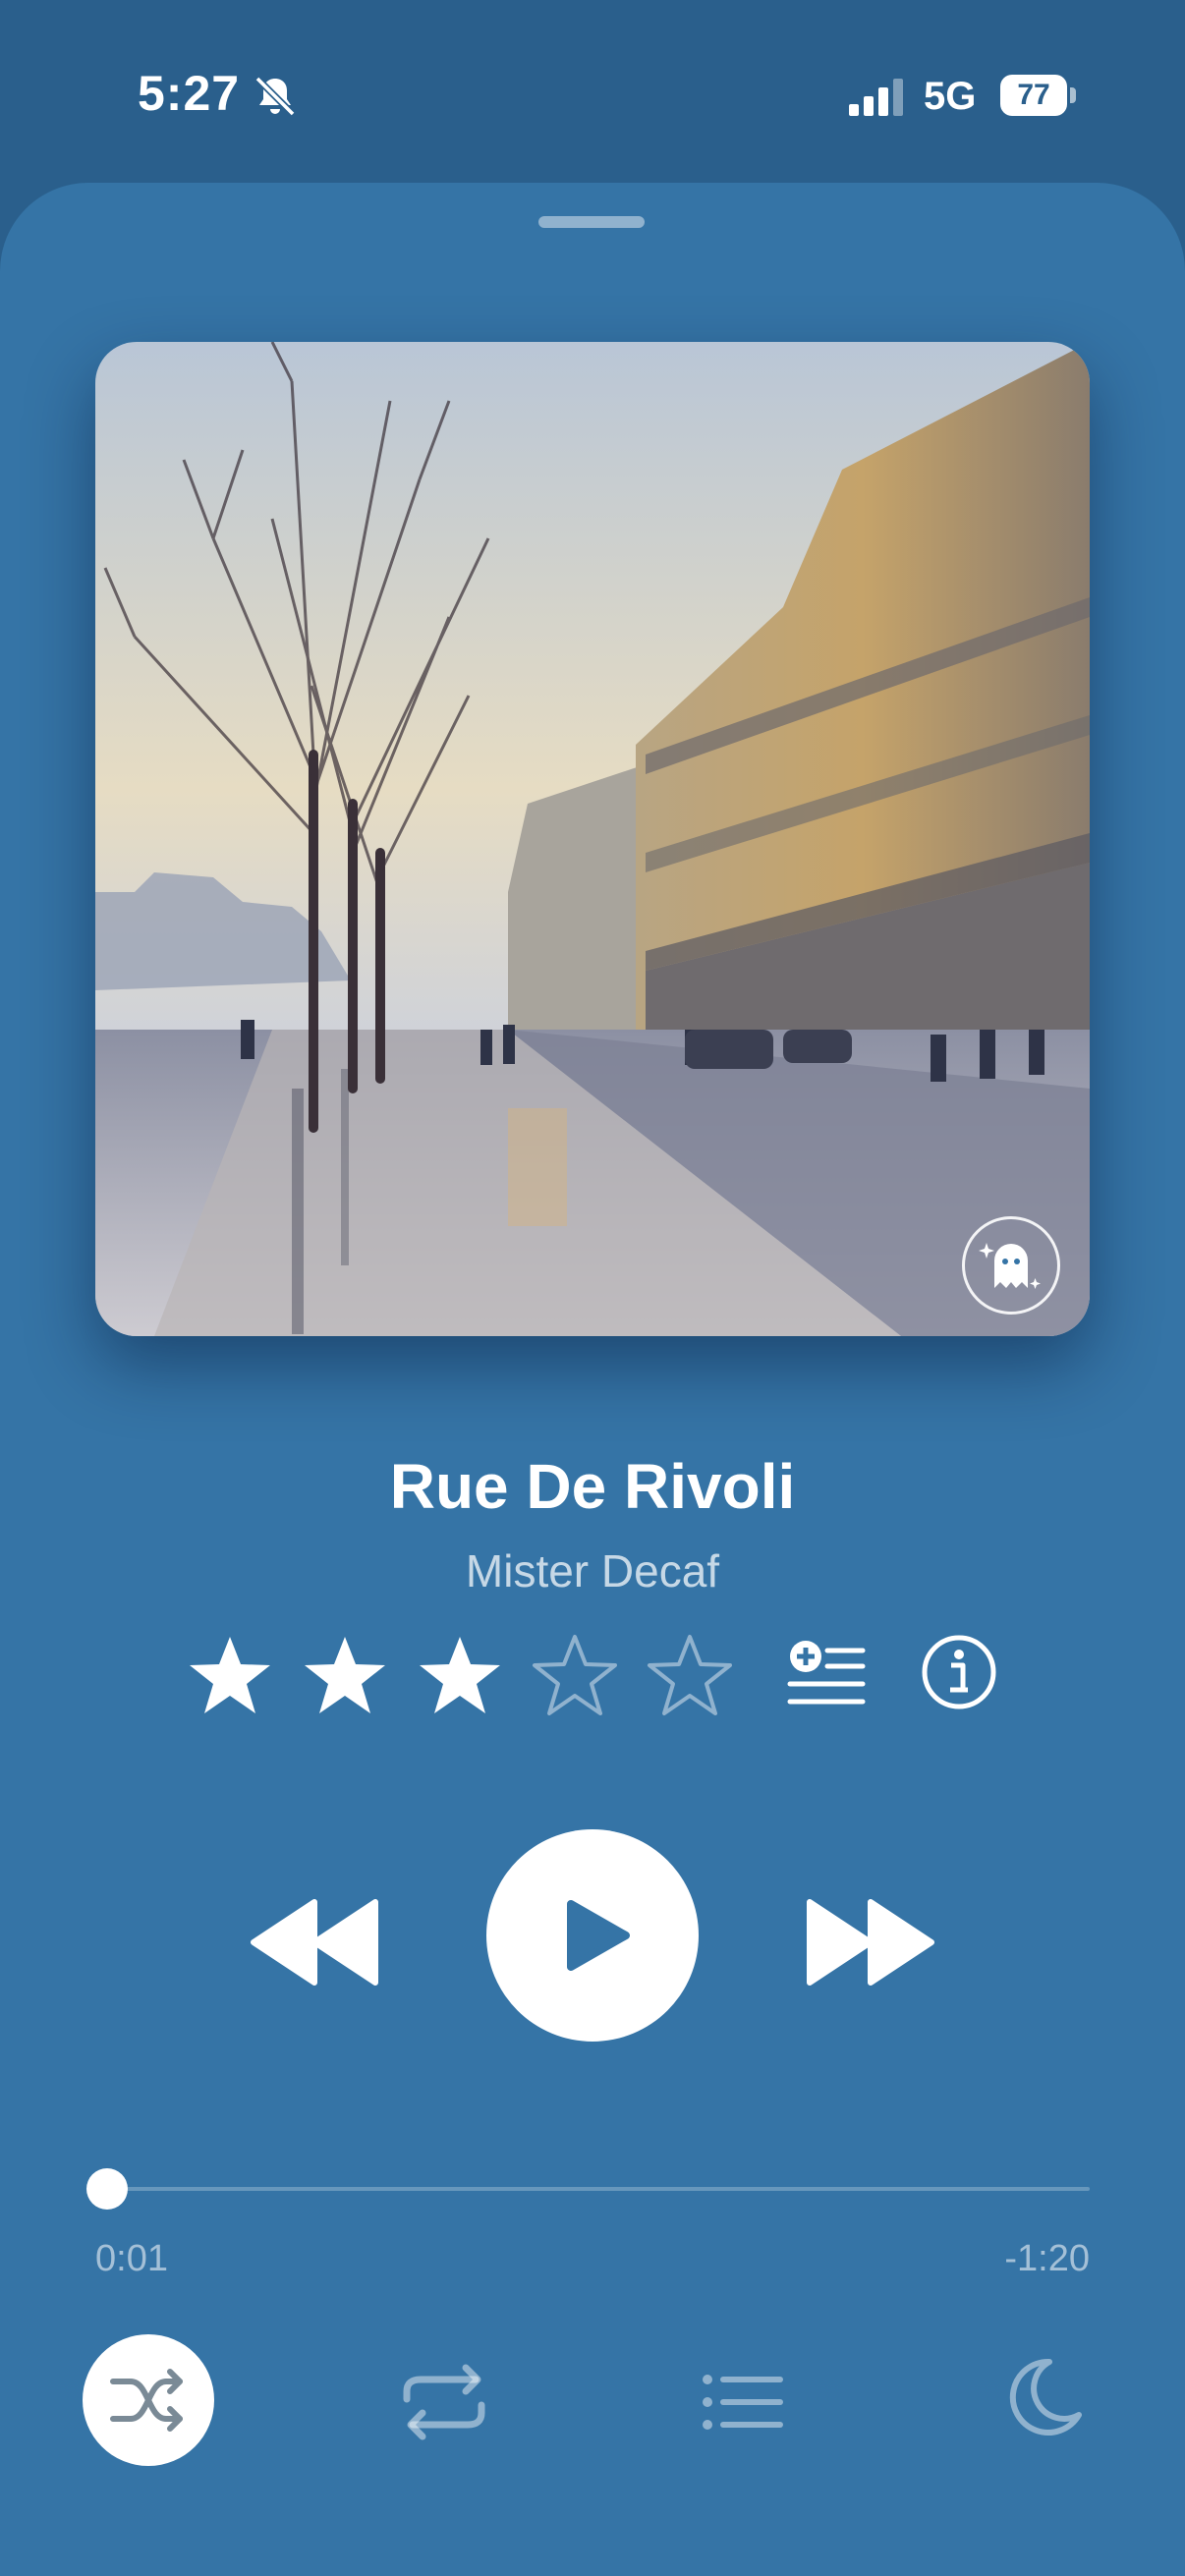  I want to click on sheet-grabber, so click(592, 222).